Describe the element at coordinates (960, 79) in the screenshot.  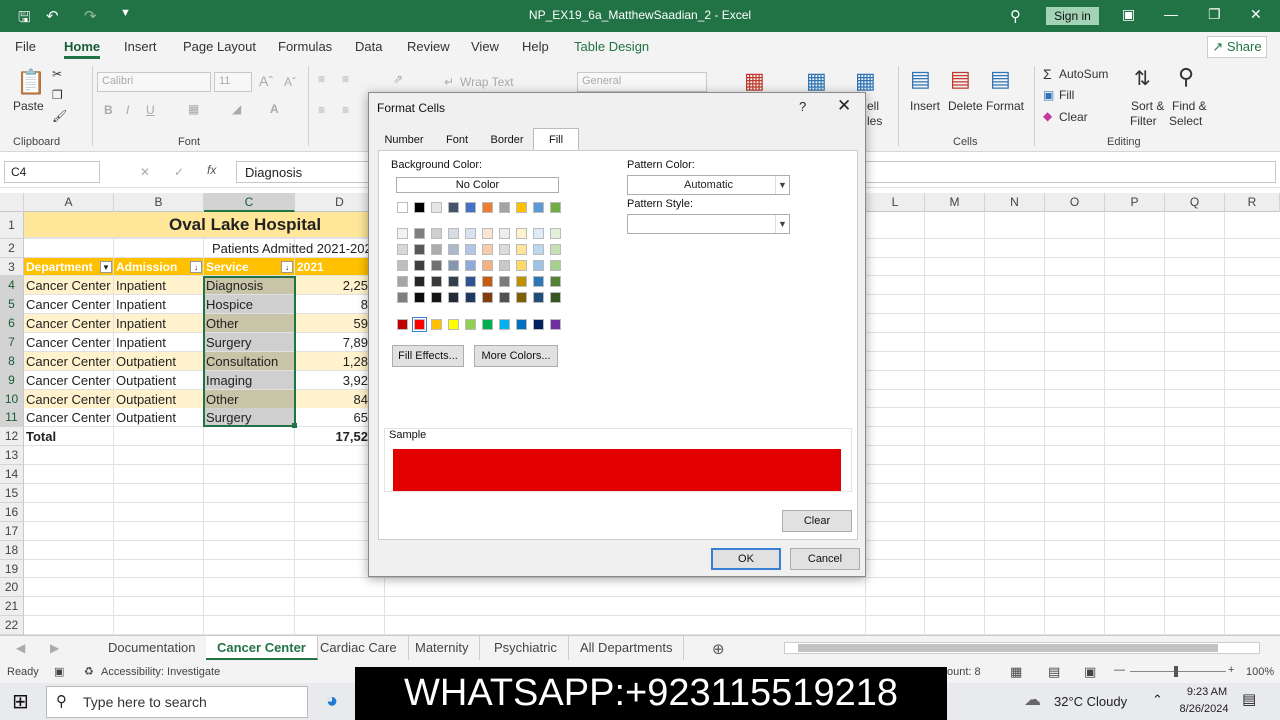
I see `delete-cells-icon: ▤` at that location.